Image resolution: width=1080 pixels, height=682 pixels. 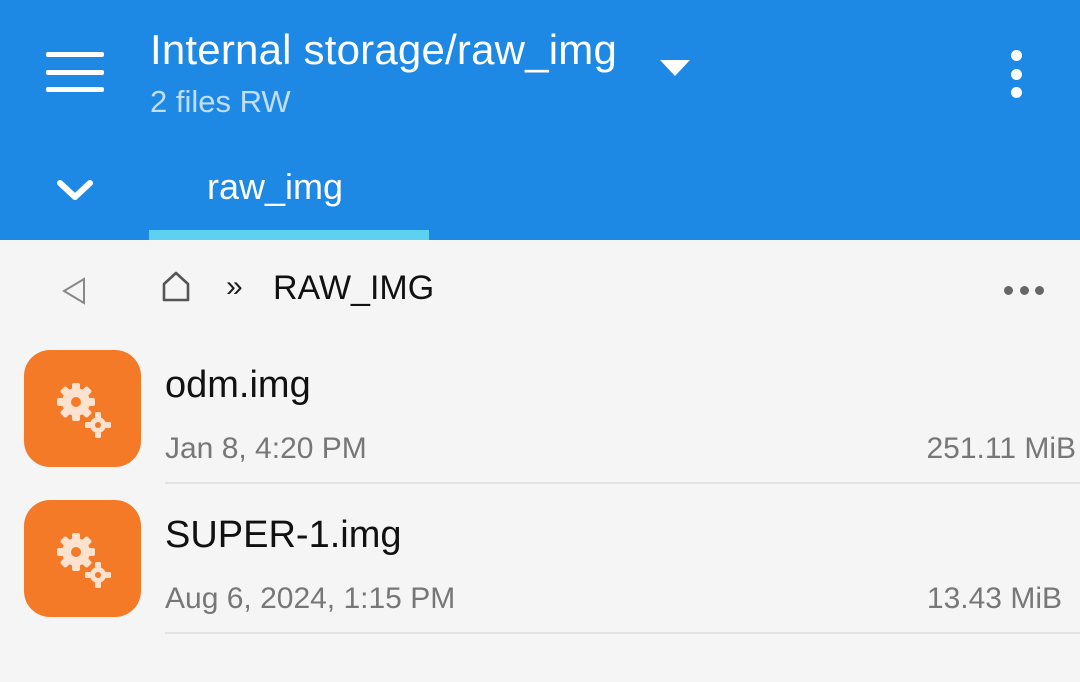 I want to click on file-size: 13.43 MiB, so click(x=994, y=598).